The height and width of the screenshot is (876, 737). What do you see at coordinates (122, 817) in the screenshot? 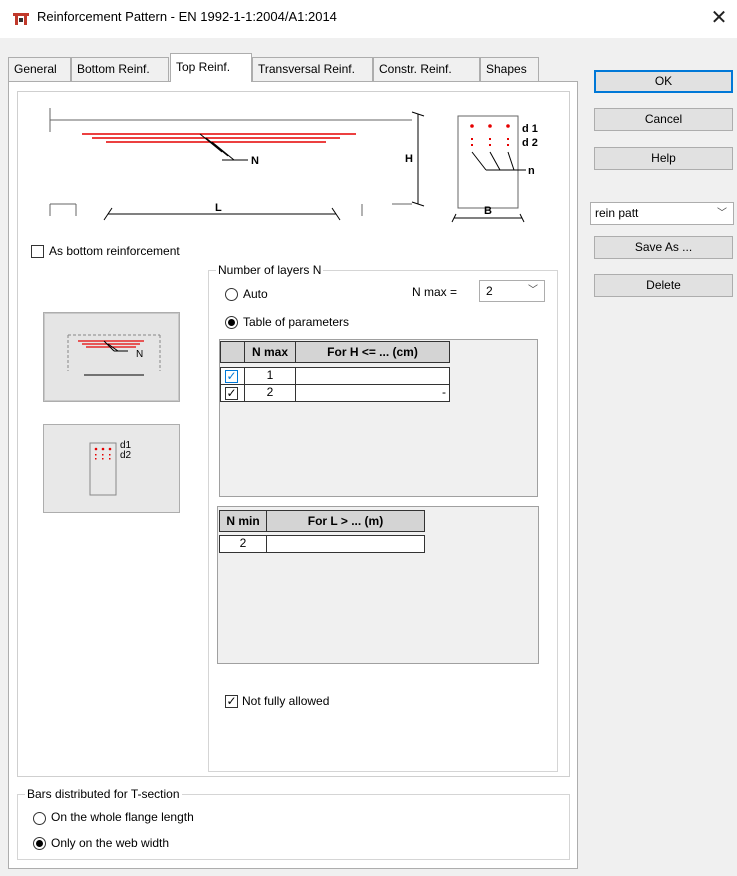
I see `whole-flange-label: On the whole flange length` at bounding box center [122, 817].